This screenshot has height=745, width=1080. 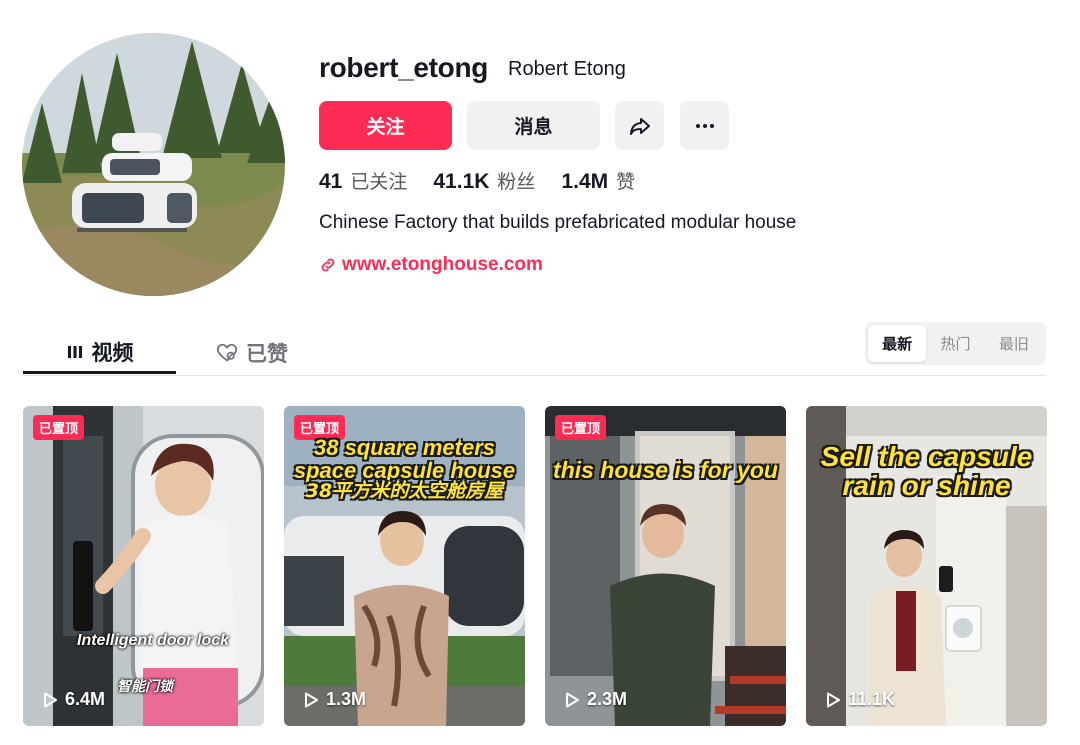 I want to click on more-options-button, so click(x=704, y=125).